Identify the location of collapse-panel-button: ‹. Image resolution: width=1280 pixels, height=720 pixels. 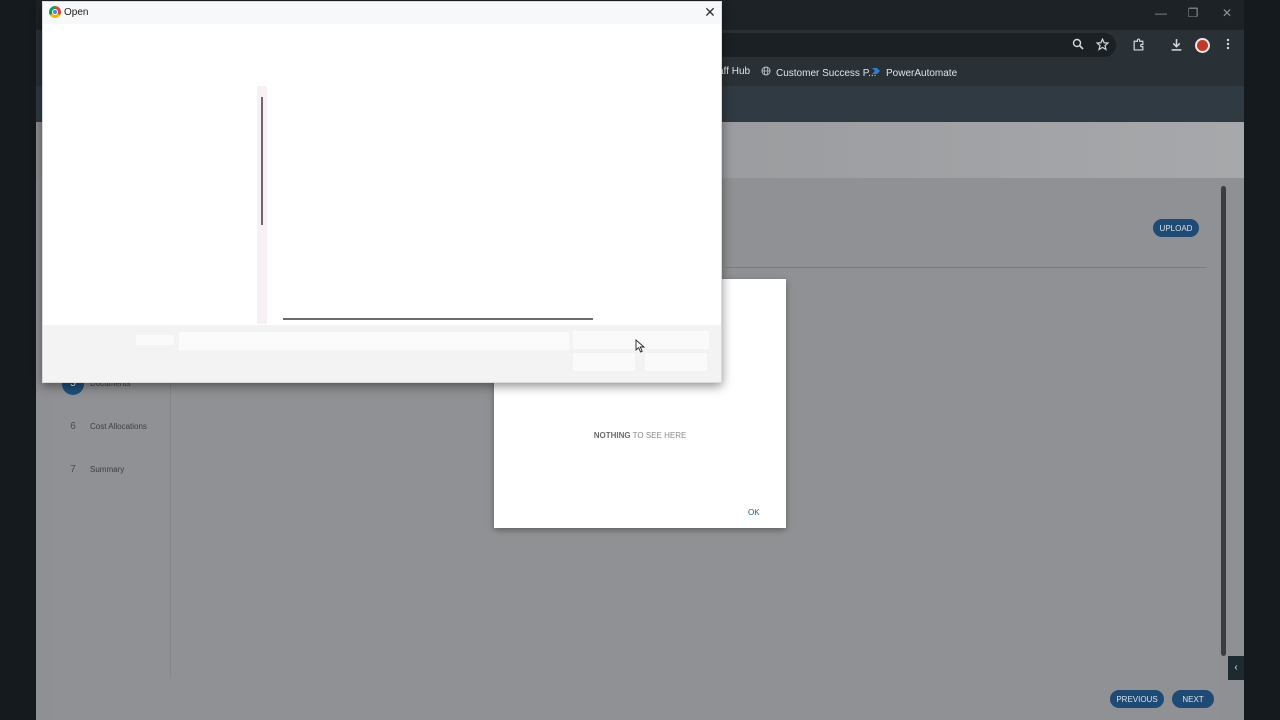
(1236, 668).